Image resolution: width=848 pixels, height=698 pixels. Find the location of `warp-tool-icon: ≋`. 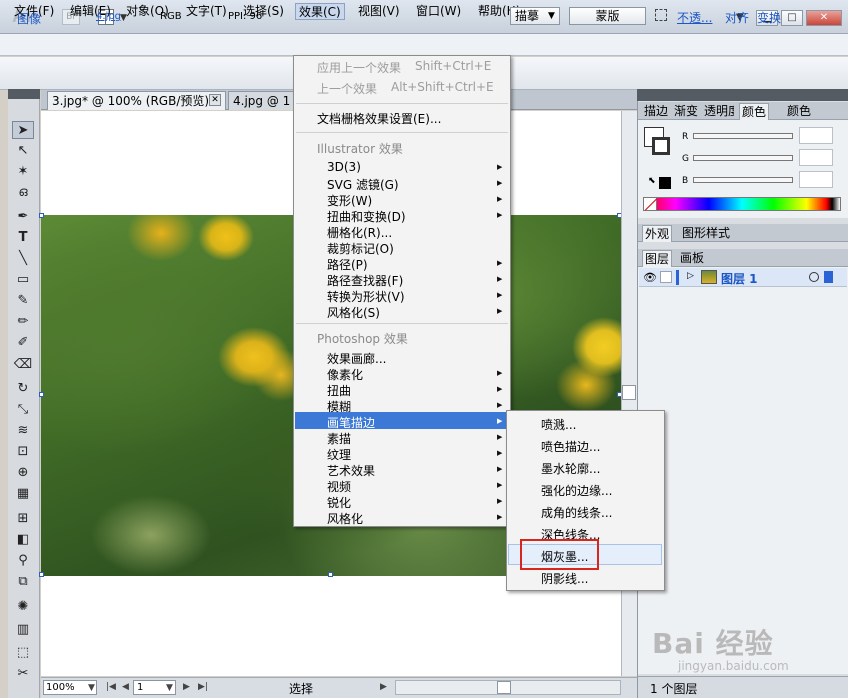

warp-tool-icon: ≋ is located at coordinates (23, 431).